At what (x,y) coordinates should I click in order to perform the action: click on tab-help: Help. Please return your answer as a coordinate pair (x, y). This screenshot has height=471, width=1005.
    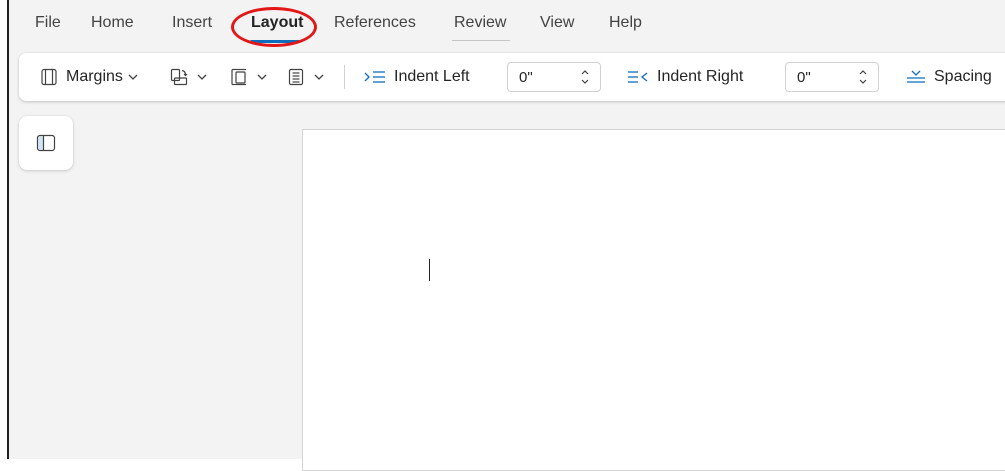
    Looking at the image, I should click on (625, 23).